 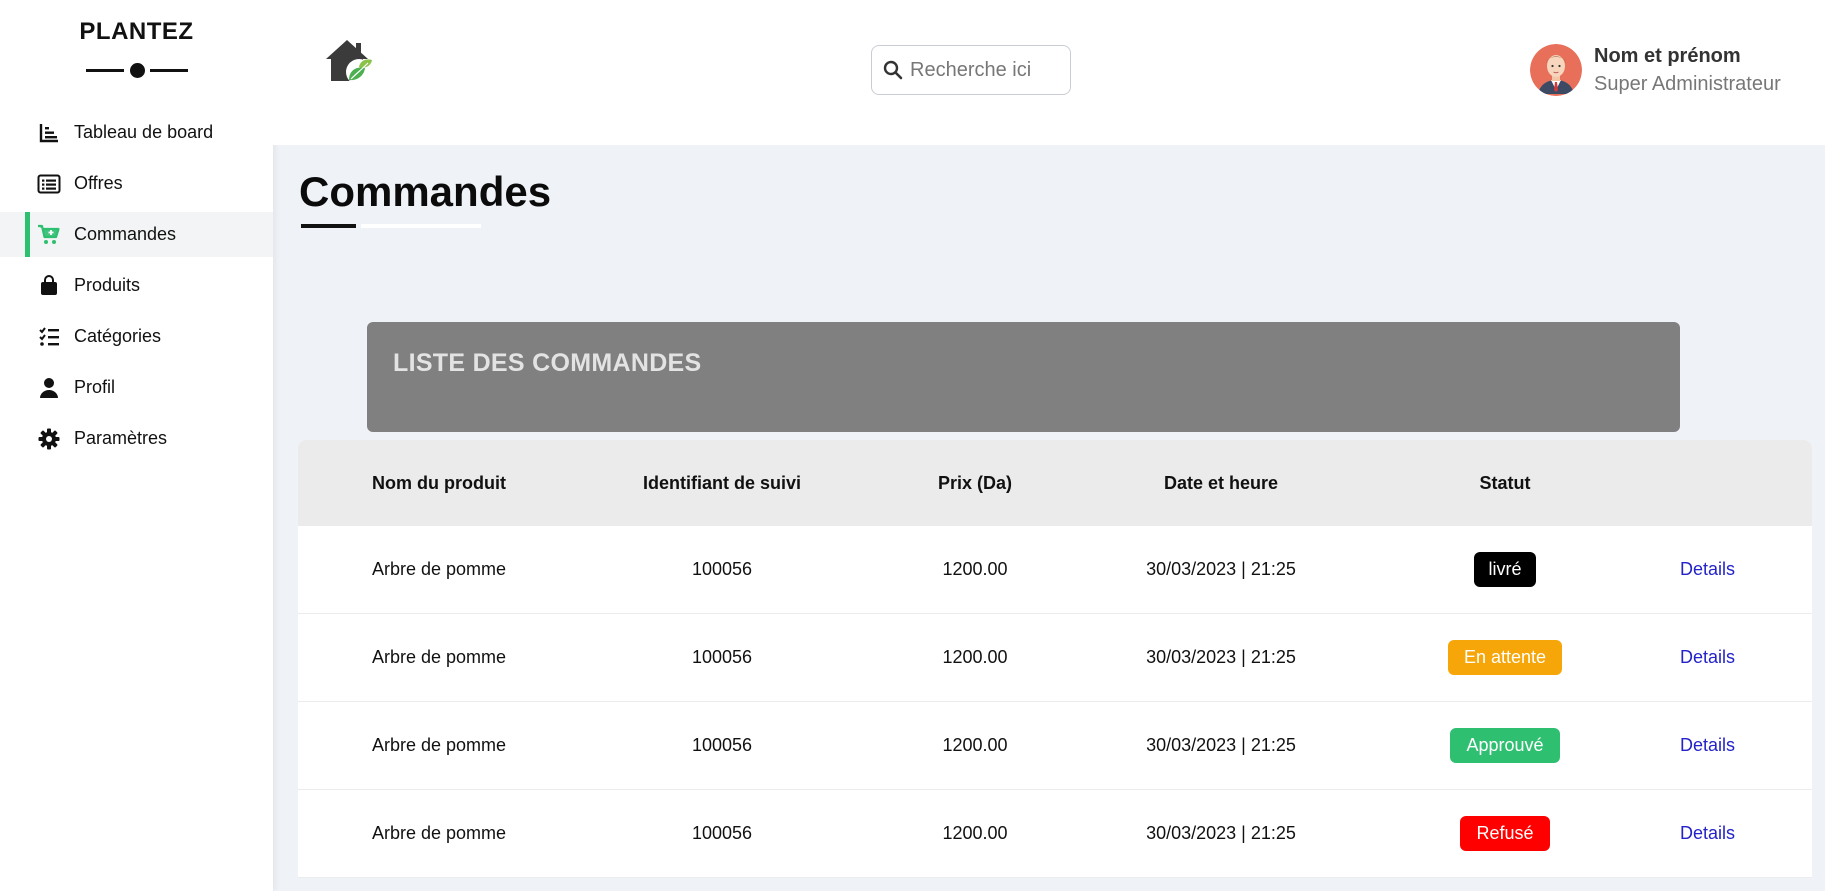 What do you see at coordinates (425, 191) in the screenshot?
I see `page-title: Commandes` at bounding box center [425, 191].